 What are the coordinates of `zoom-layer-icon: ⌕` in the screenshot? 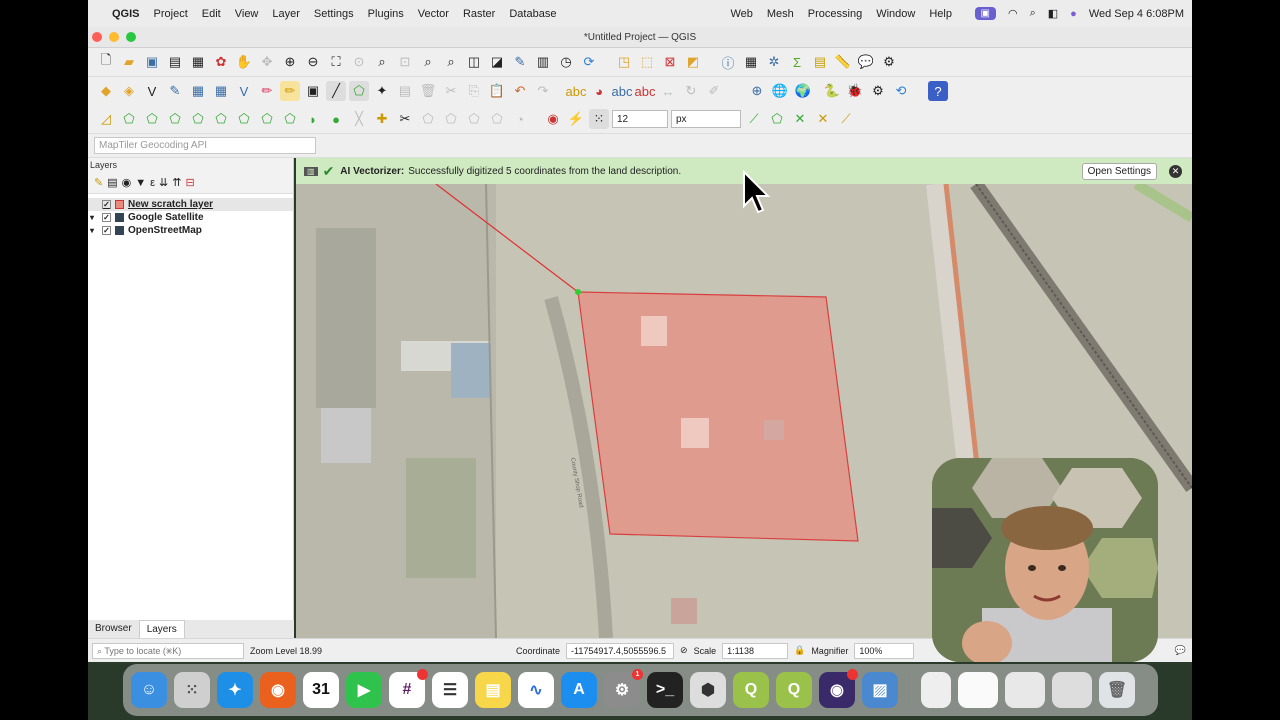 It's located at (382, 62).